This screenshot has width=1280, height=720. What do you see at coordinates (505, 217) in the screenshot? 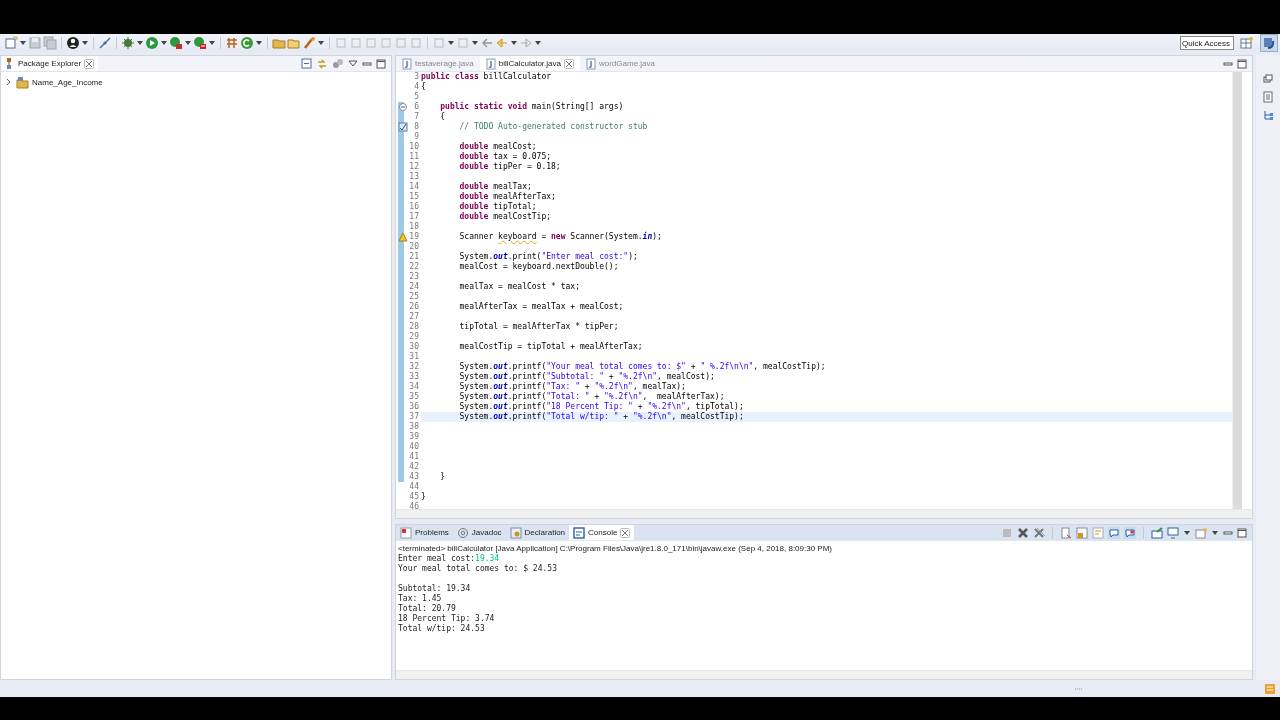
I see `code-line: double mealCostTip;` at bounding box center [505, 217].